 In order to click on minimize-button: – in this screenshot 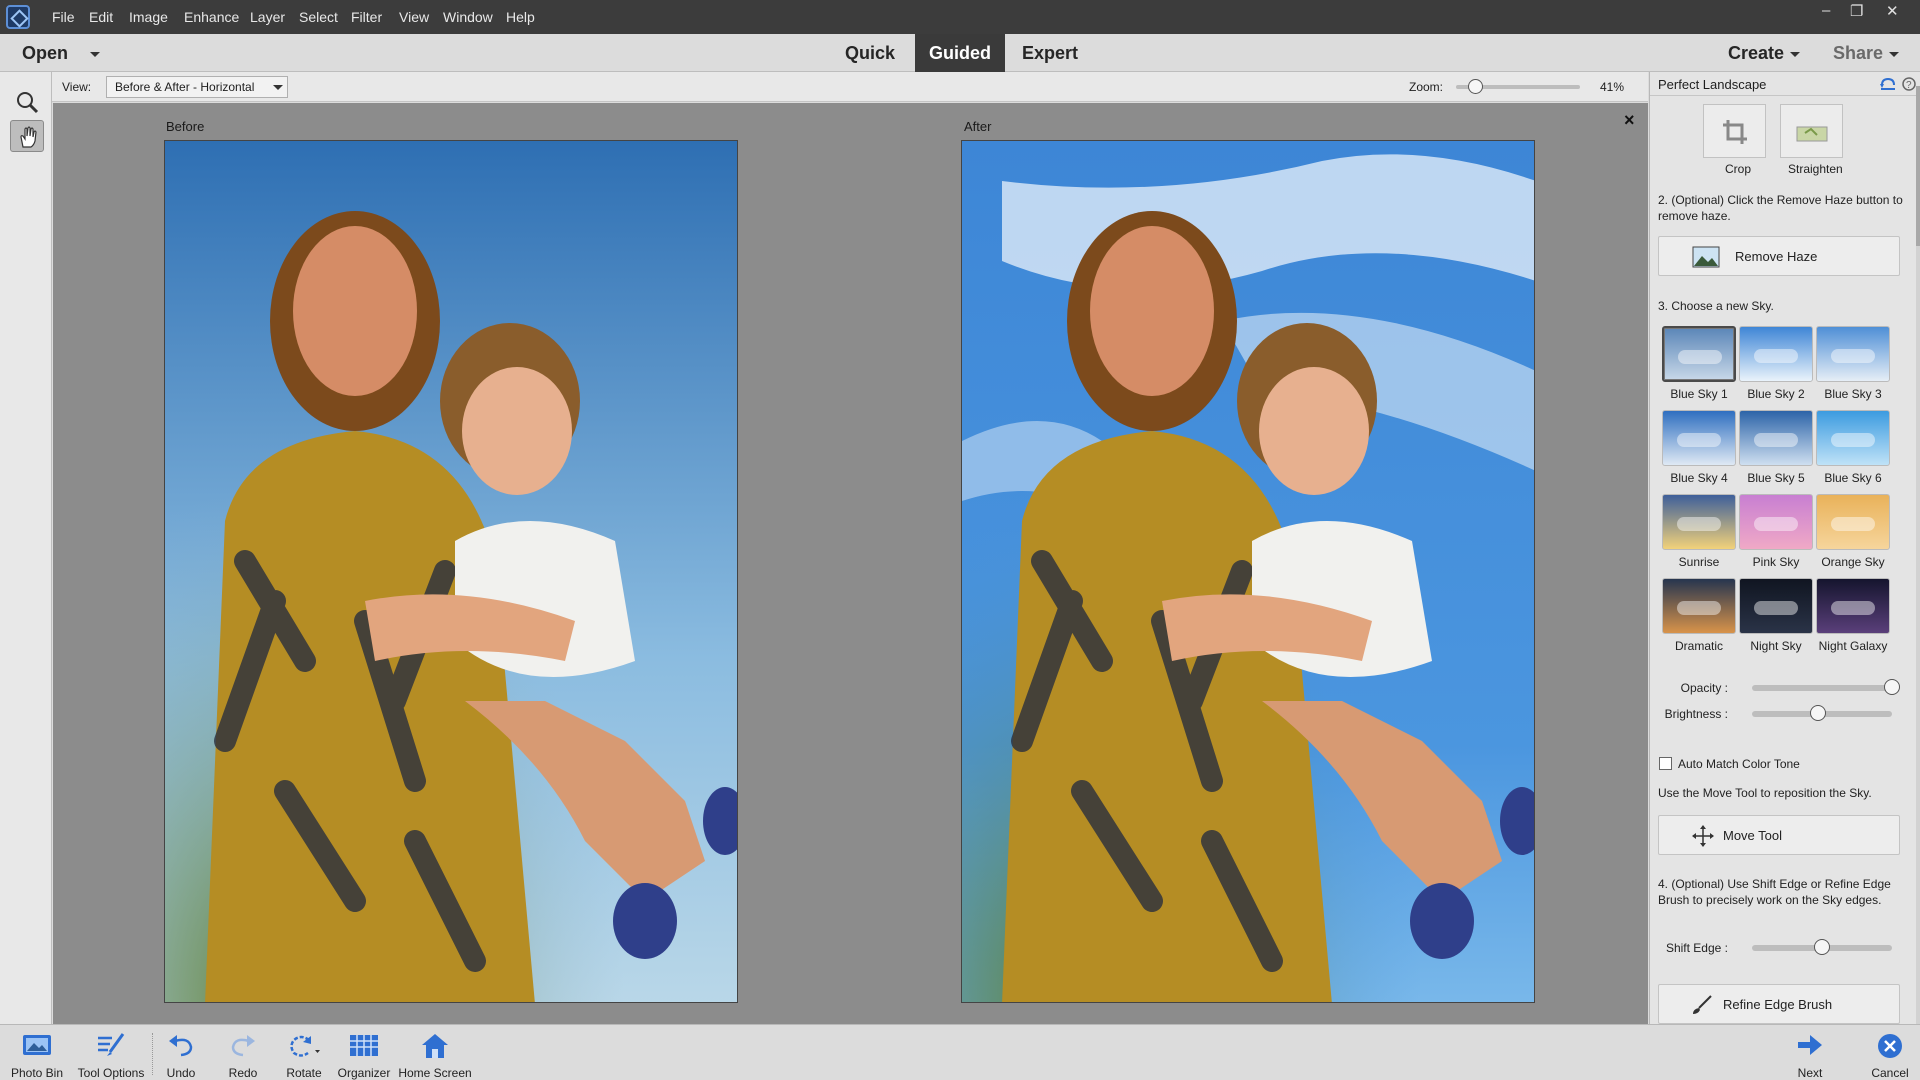, I will do `click(1826, 10)`.